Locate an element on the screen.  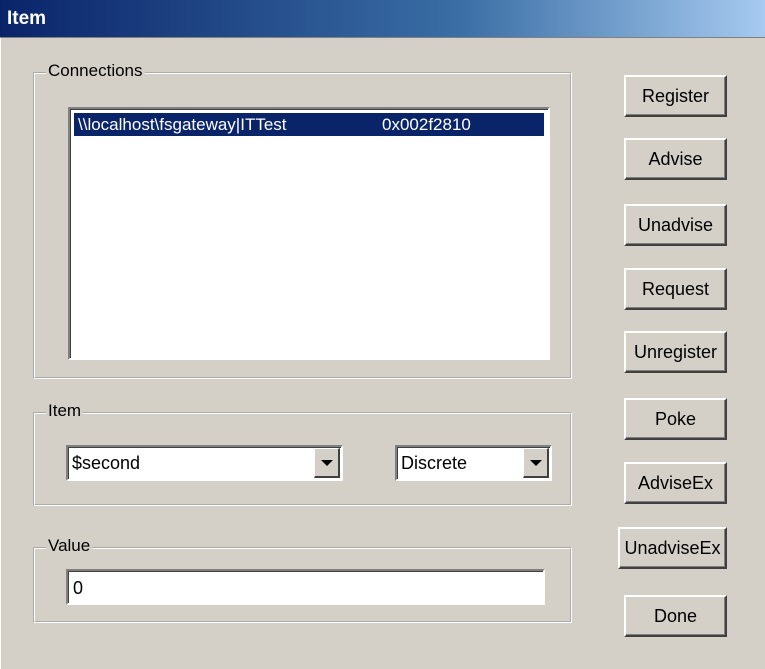
poke-button: Poke is located at coordinates (675, 419).